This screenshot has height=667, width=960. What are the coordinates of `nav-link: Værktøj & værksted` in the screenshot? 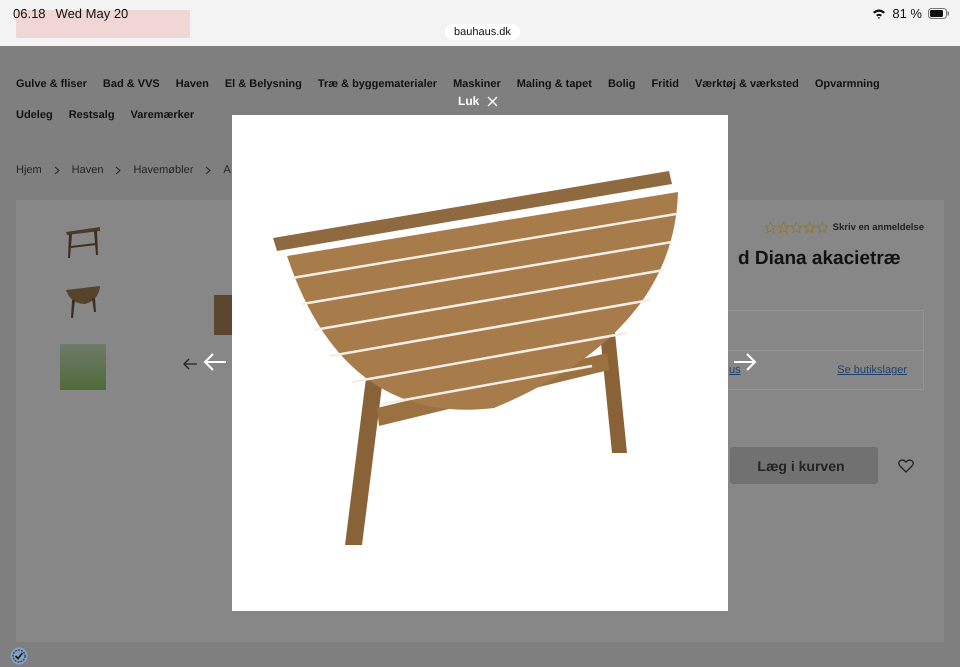 It's located at (746, 84).